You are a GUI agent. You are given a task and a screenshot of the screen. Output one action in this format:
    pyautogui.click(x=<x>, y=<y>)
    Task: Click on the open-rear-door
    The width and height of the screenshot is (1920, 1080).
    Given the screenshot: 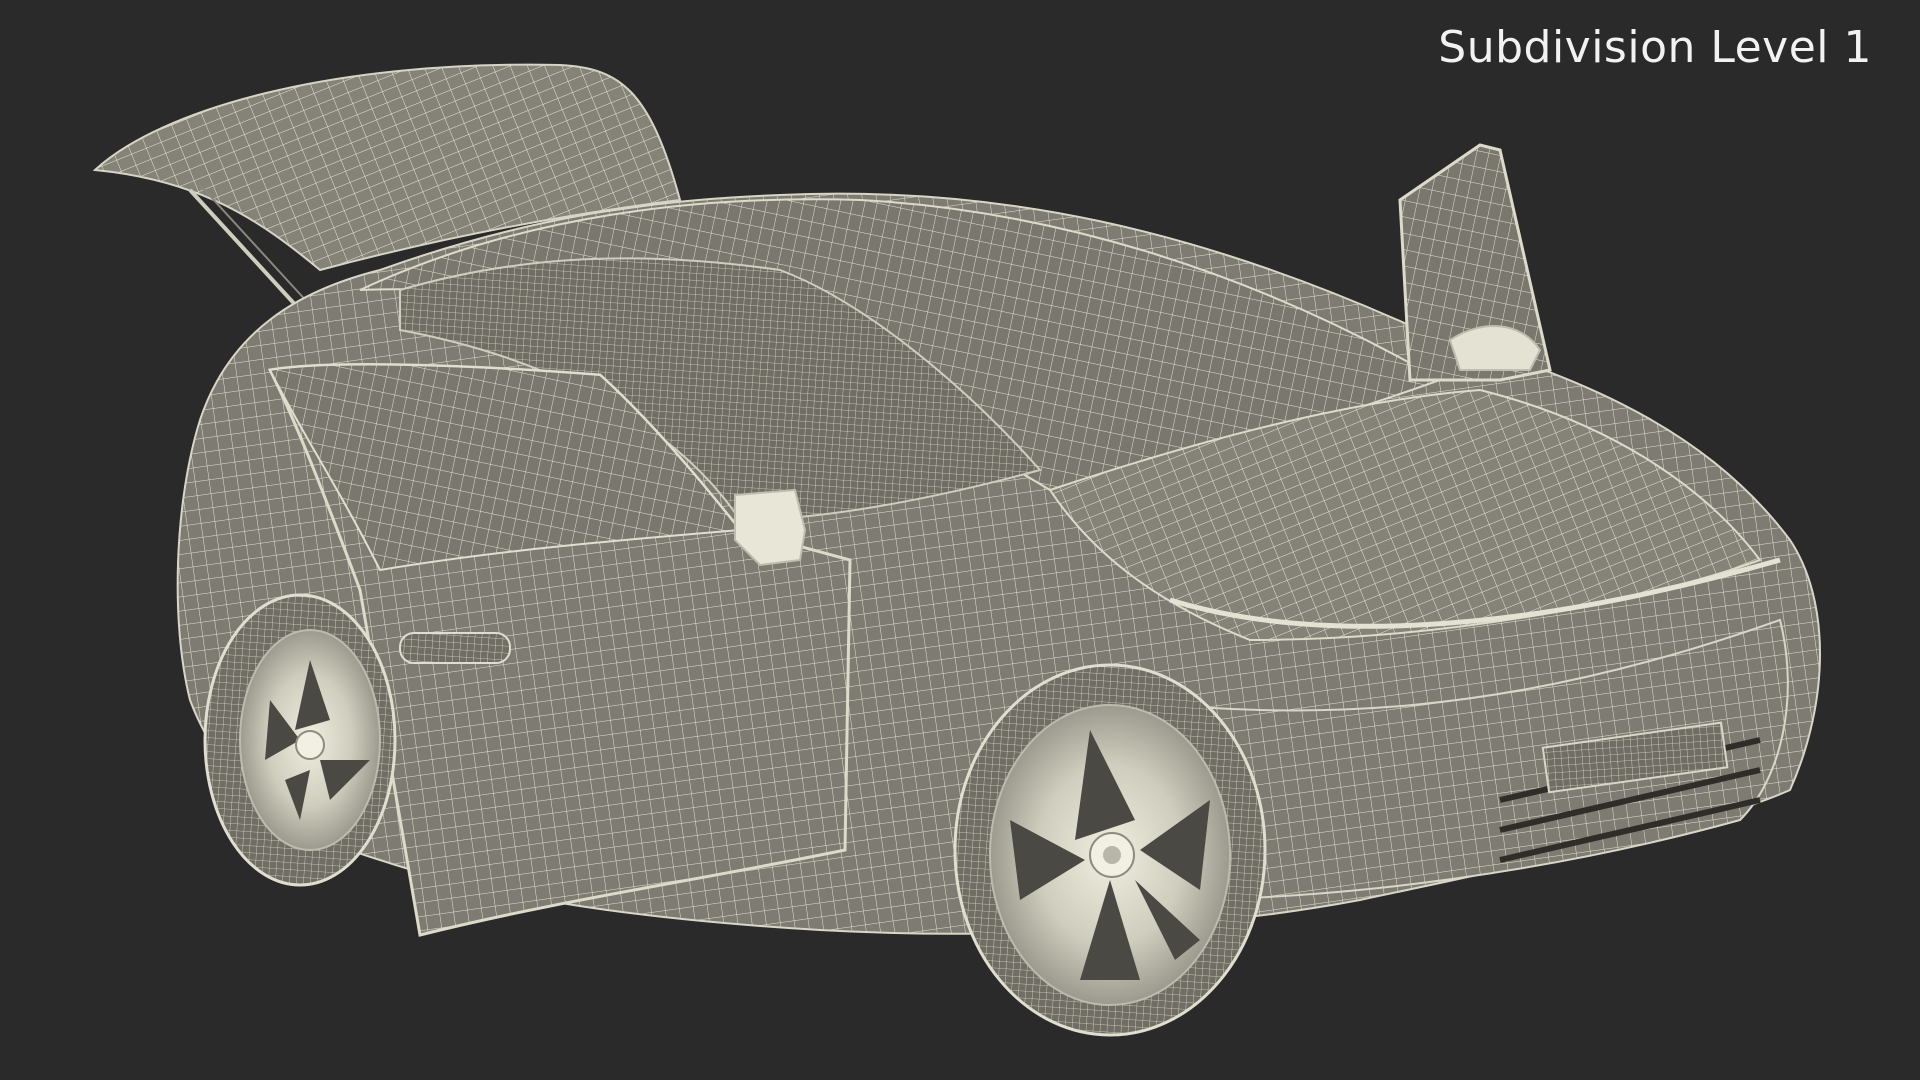 What is the action you would take?
    pyautogui.click(x=1475, y=262)
    